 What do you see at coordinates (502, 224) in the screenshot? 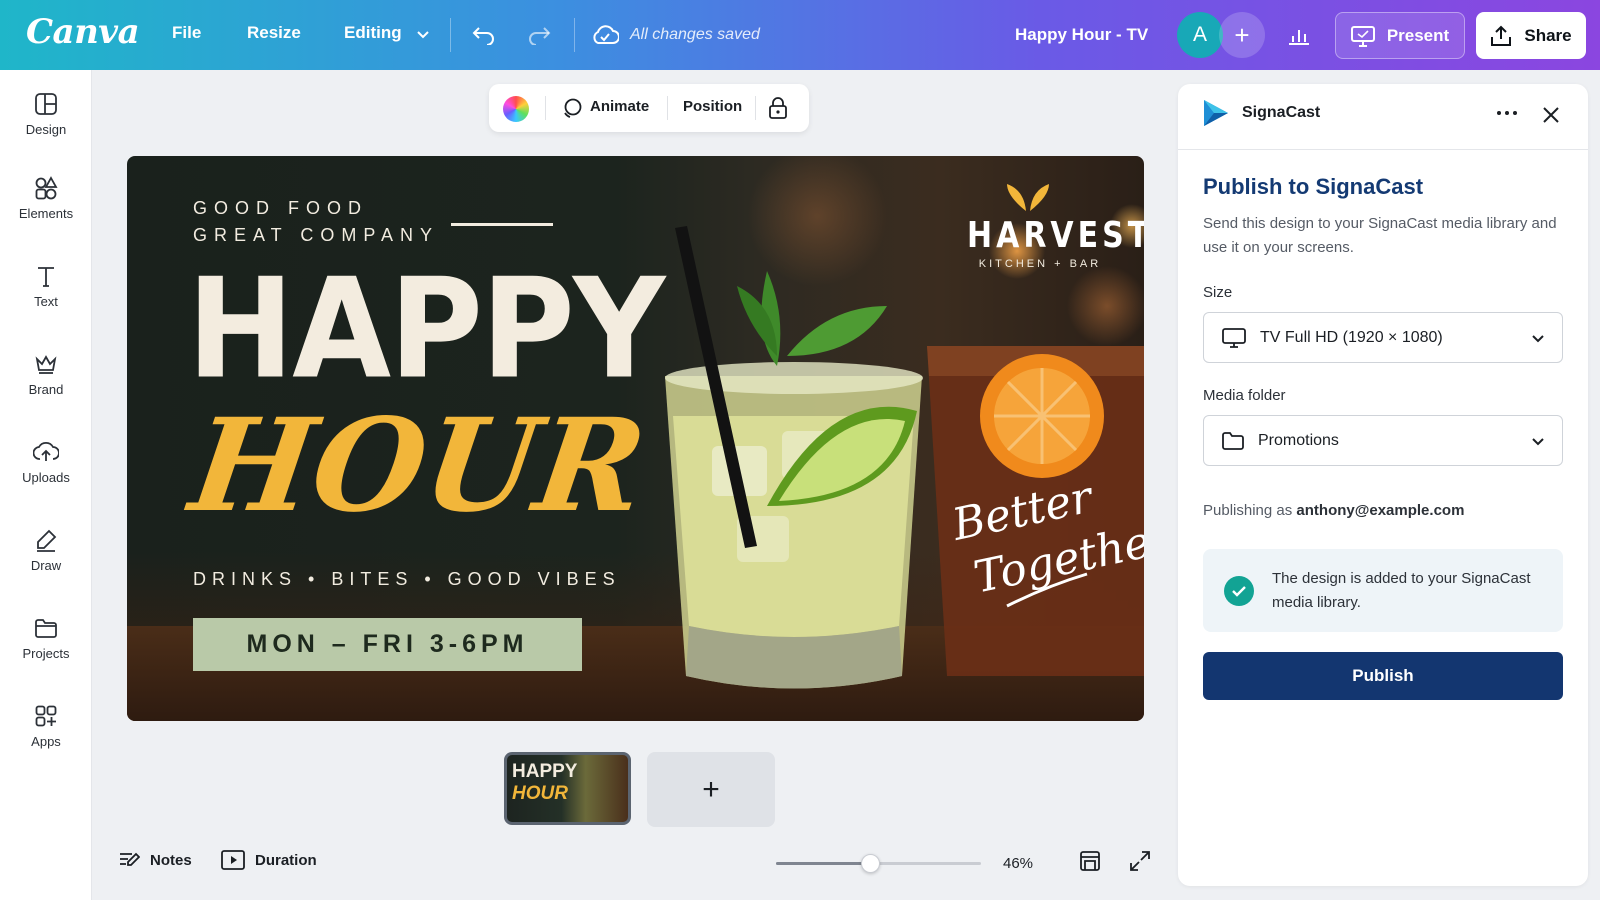
I see `tagline-rule` at bounding box center [502, 224].